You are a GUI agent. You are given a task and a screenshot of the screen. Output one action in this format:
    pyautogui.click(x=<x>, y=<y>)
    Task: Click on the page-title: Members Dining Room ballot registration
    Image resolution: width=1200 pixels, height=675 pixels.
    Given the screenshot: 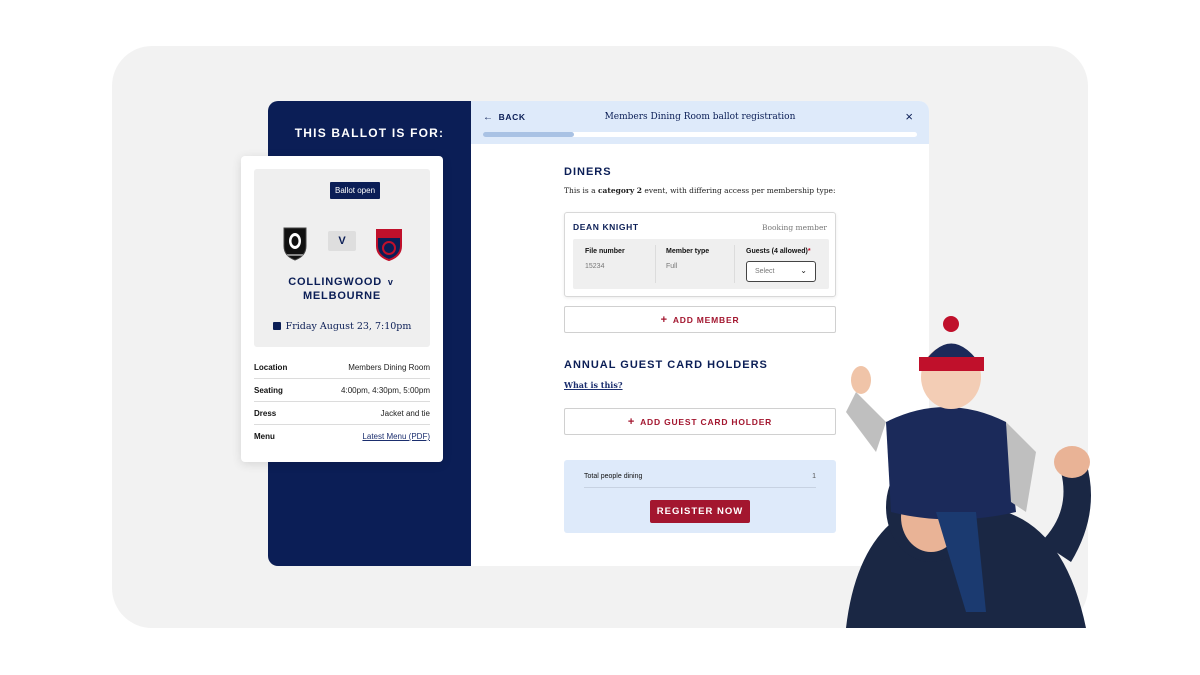 What is the action you would take?
    pyautogui.click(x=700, y=117)
    